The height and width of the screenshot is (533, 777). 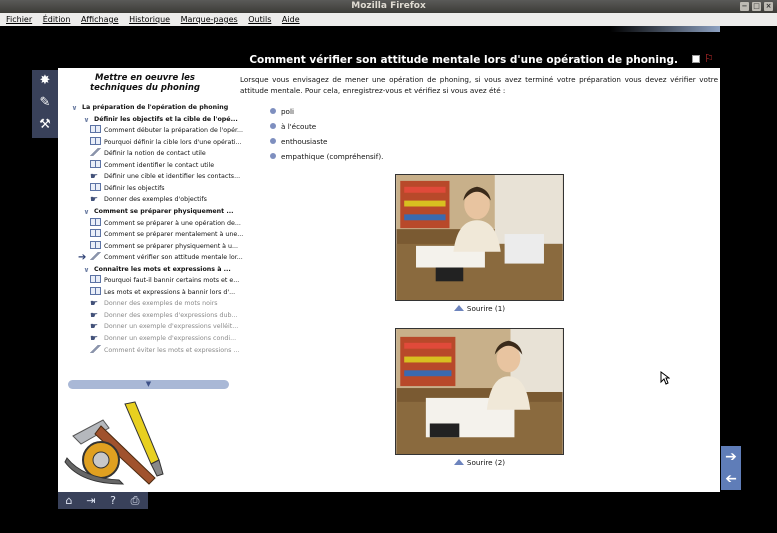 What do you see at coordinates (326, 111) in the screenshot?
I see `list-item: poli` at bounding box center [326, 111].